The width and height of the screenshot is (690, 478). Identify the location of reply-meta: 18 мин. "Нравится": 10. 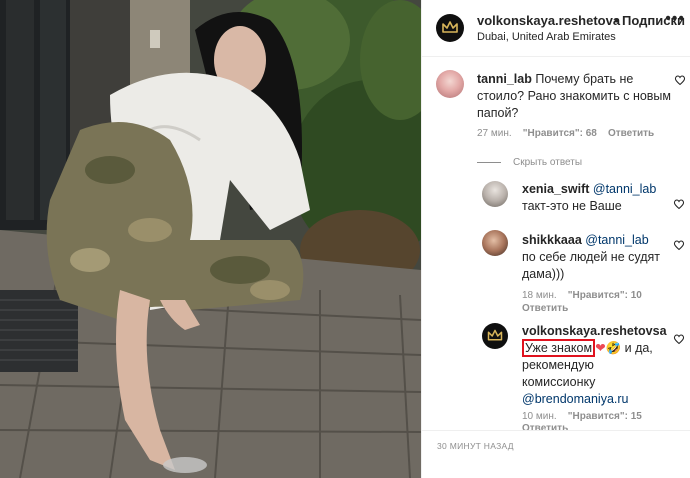
(582, 295).